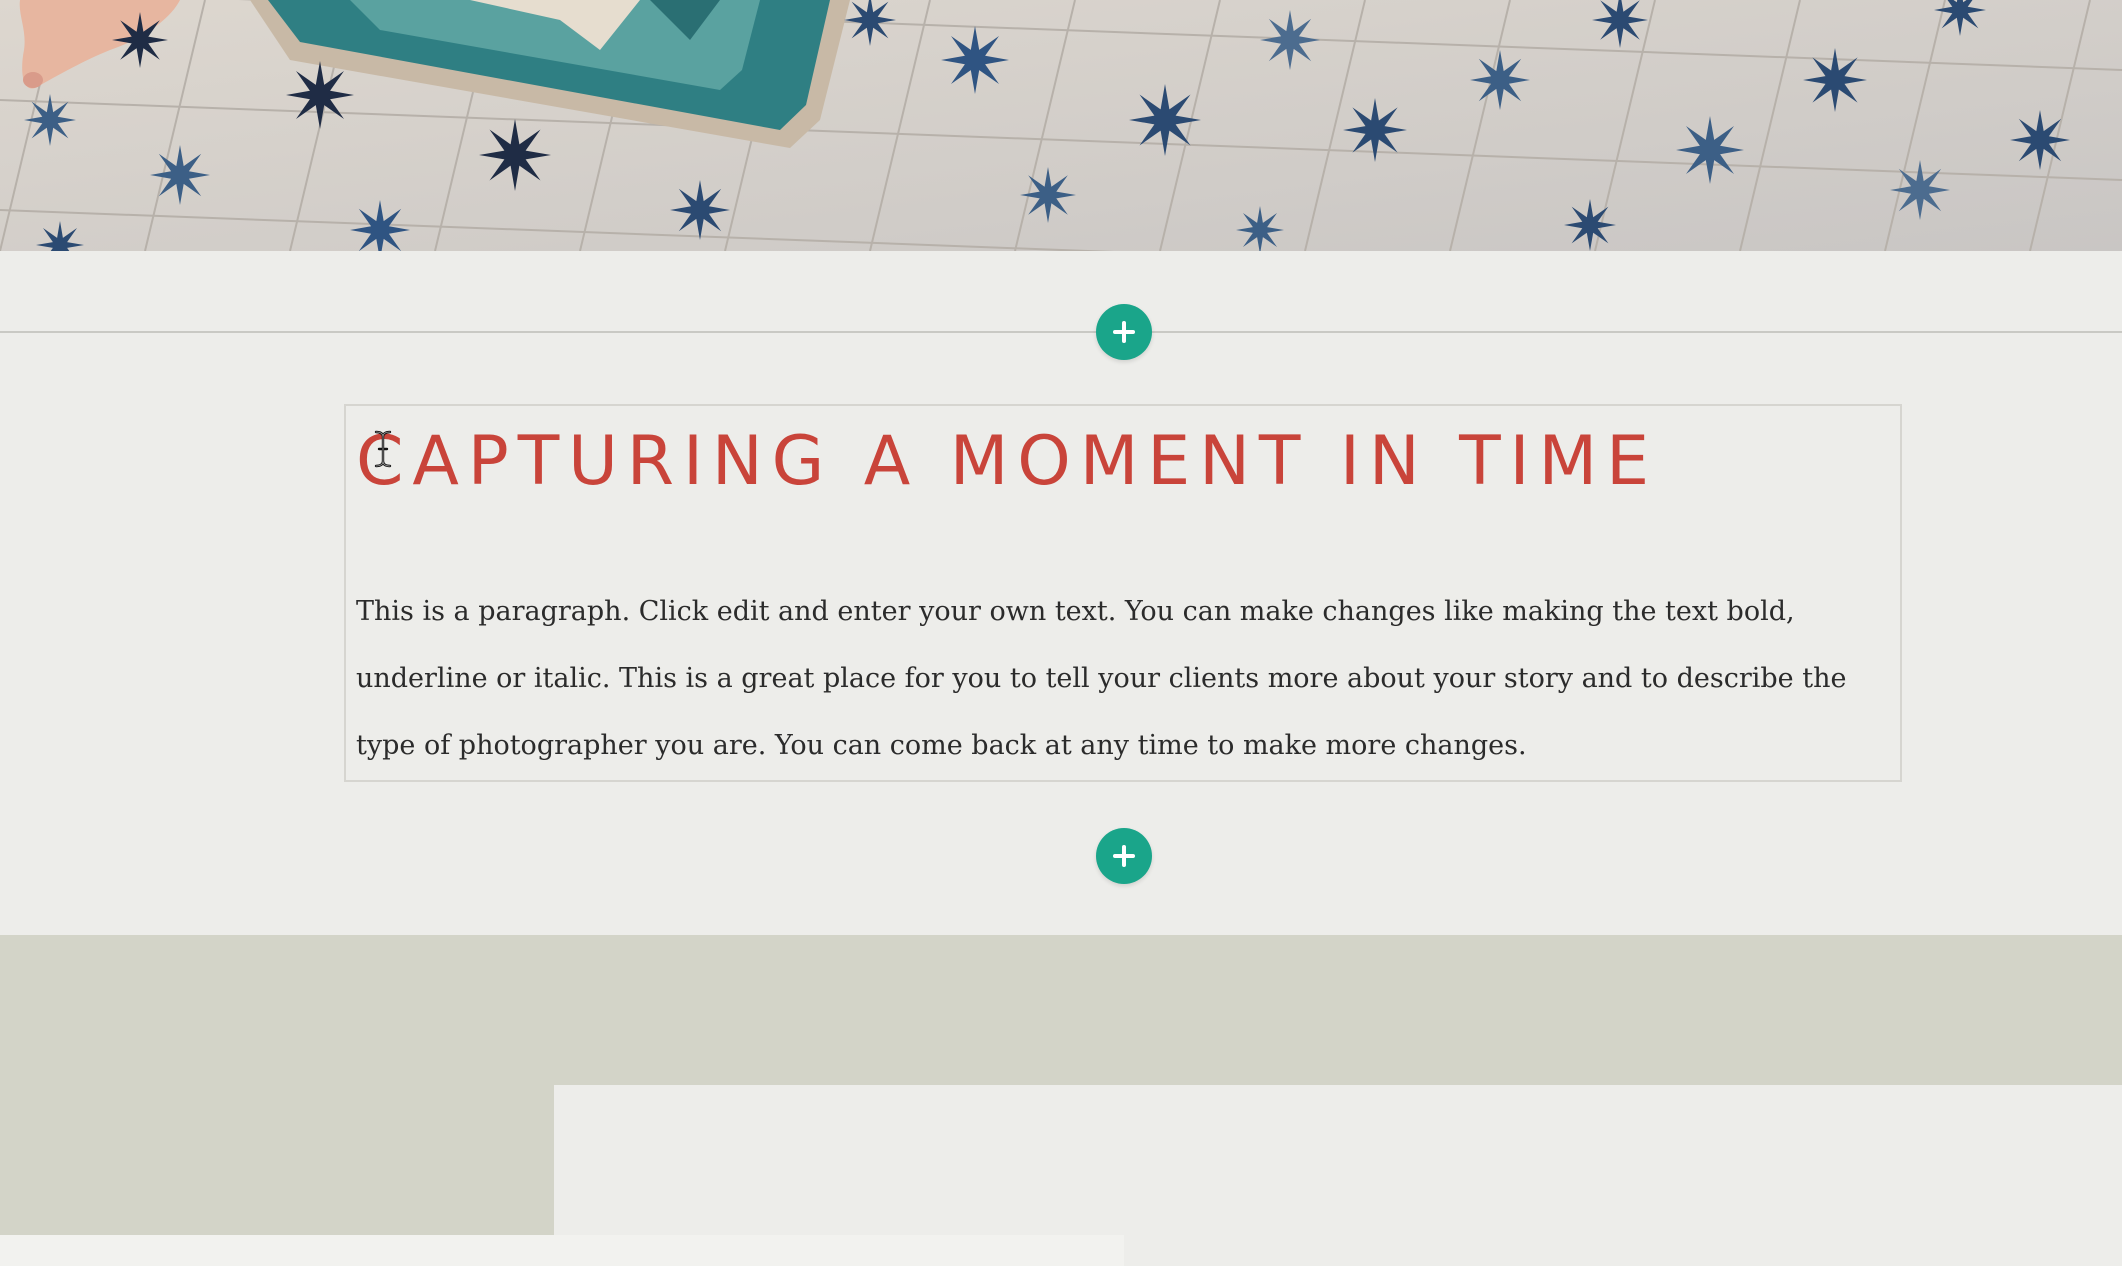  What do you see at coordinates (1124, 856) in the screenshot?
I see `add-section-button-bottom` at bounding box center [1124, 856].